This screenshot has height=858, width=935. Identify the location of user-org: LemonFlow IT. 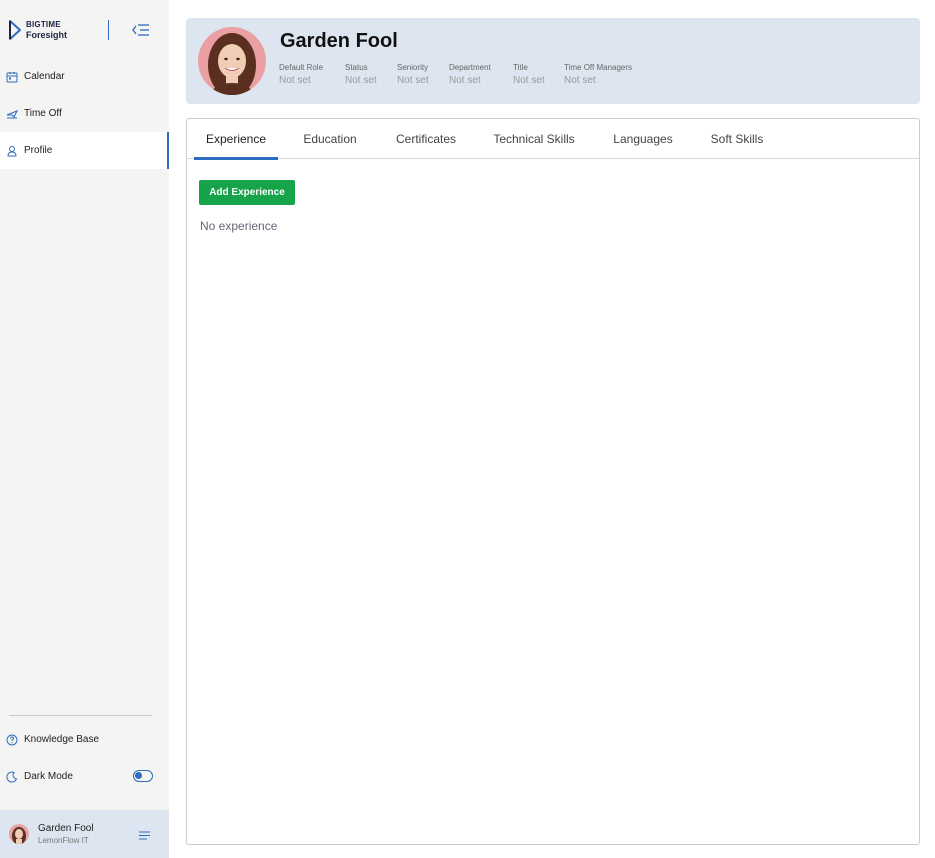
(63, 840).